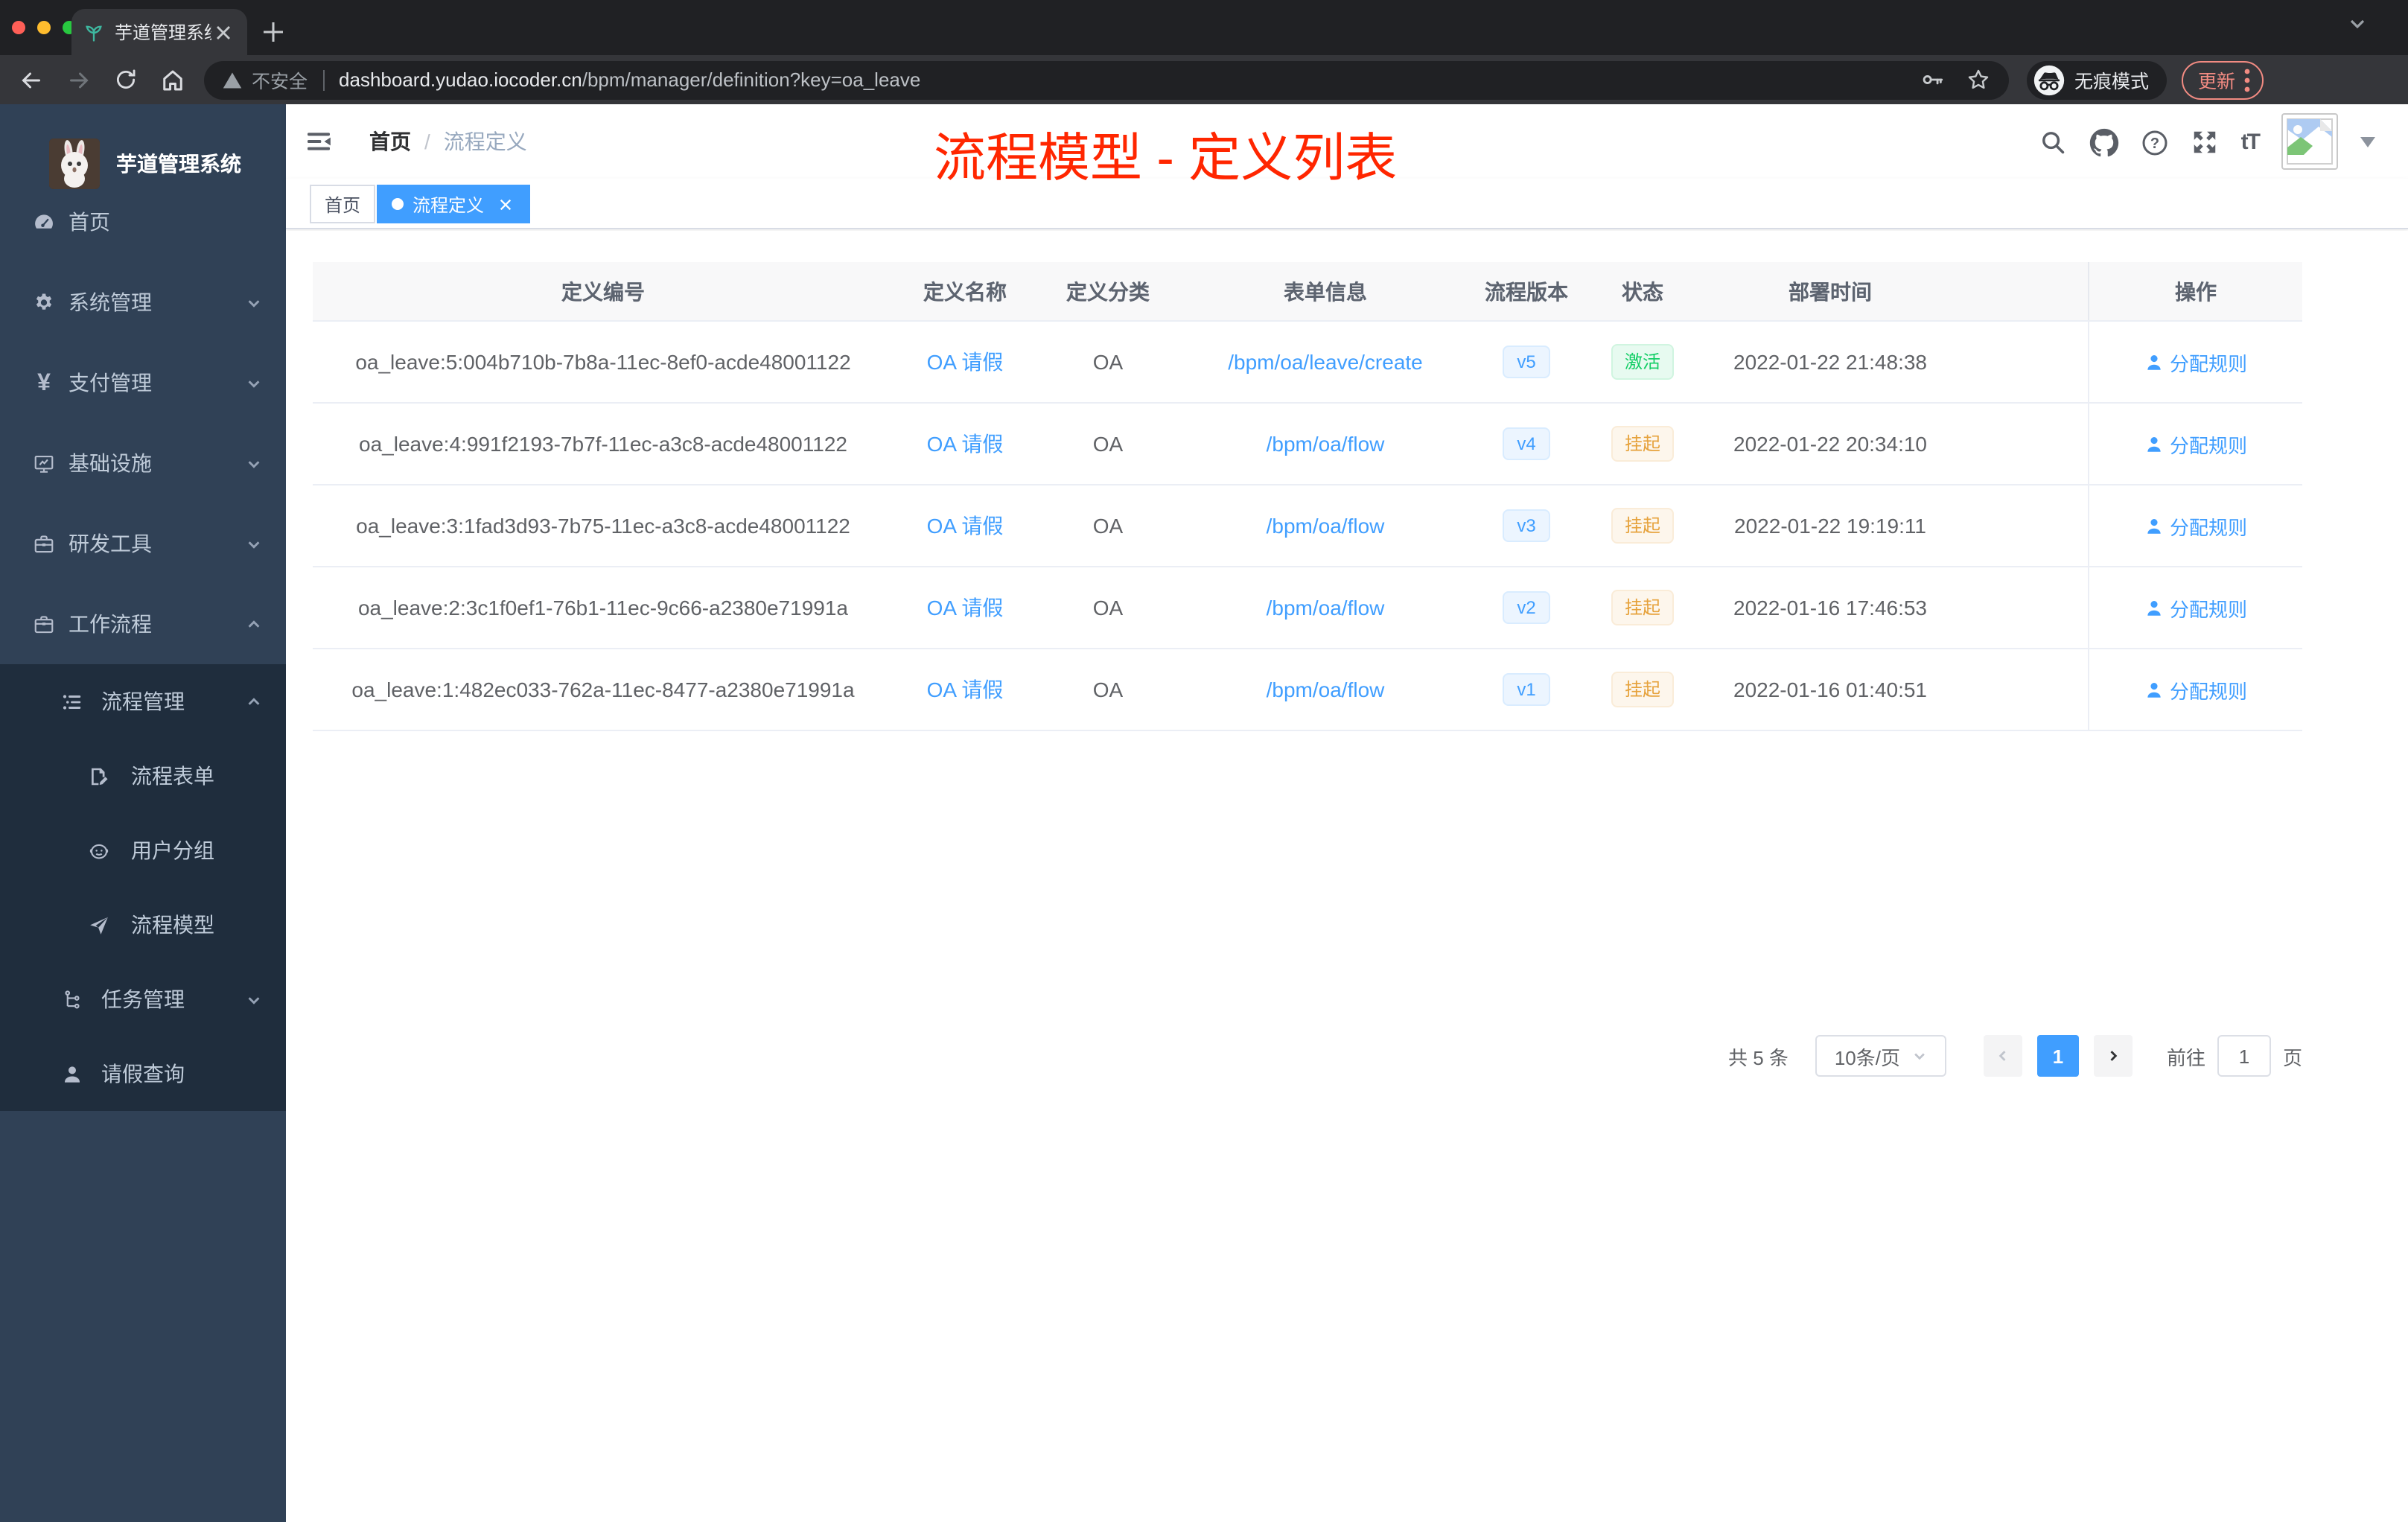 The image size is (2408, 1522). I want to click on tree-list-icon, so click(72, 701).